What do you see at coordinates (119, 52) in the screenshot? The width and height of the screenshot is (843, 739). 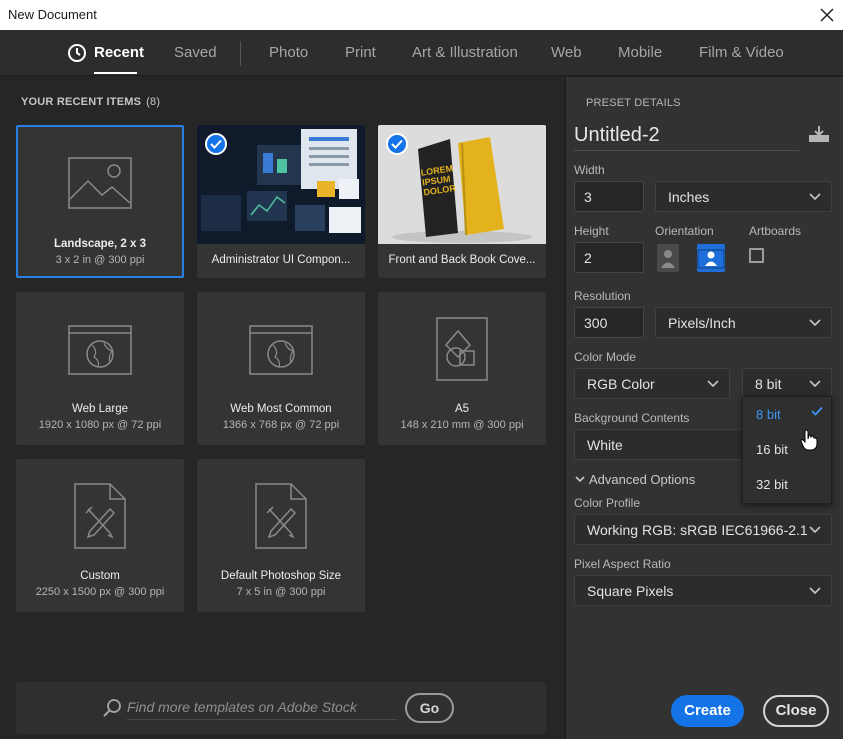 I see `tab-recent: Recent` at bounding box center [119, 52].